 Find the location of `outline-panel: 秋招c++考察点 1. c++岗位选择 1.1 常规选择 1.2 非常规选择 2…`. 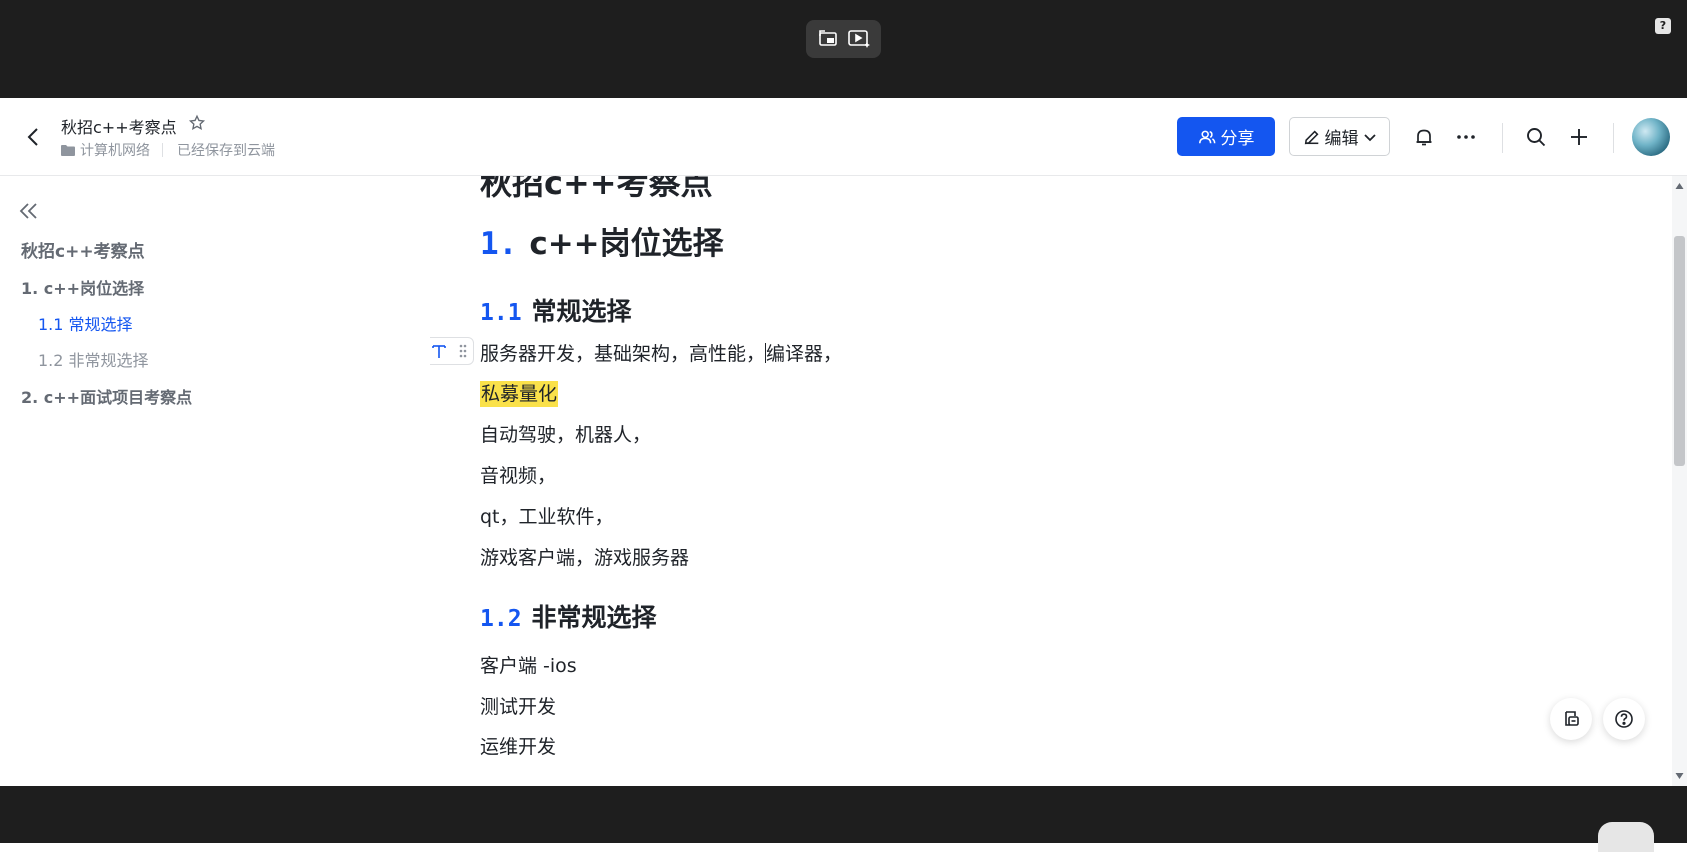

outline-panel: 秋招c++考察点 1. c++岗位选择 1.1 常规选择 1.2 非常规选择 2… is located at coordinates (165, 481).